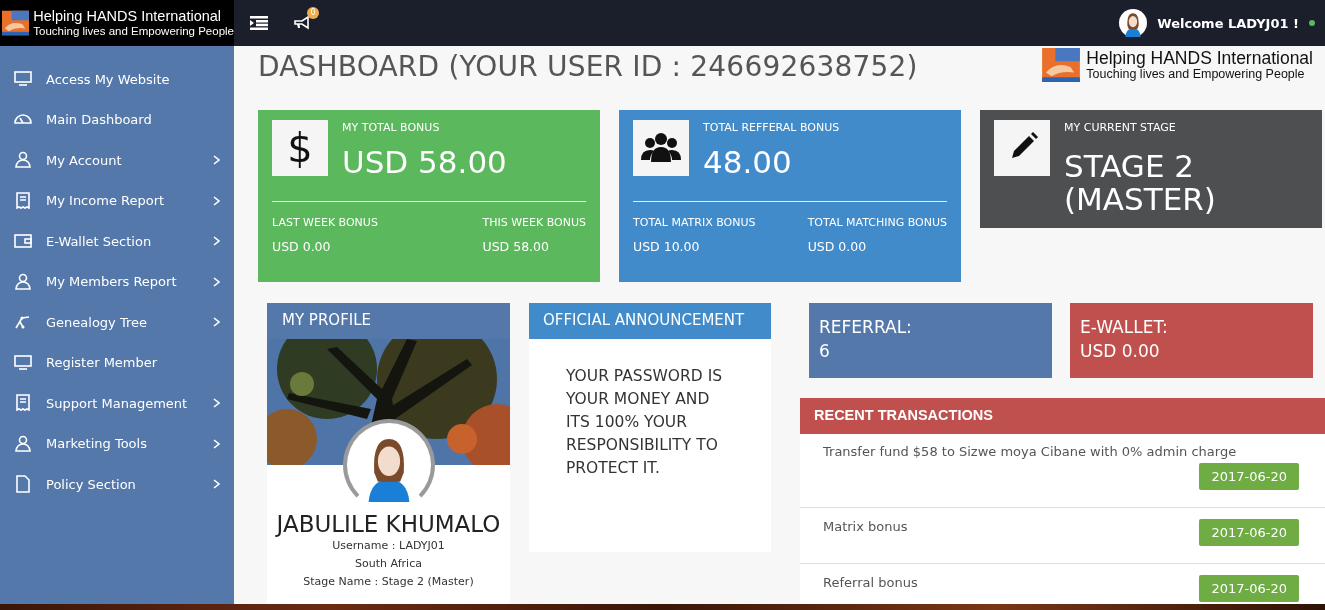 This screenshot has width=1325, height=610. What do you see at coordinates (650, 321) in the screenshot?
I see `panel-heading: OFFICIAL ANNOUNCEMENT` at bounding box center [650, 321].